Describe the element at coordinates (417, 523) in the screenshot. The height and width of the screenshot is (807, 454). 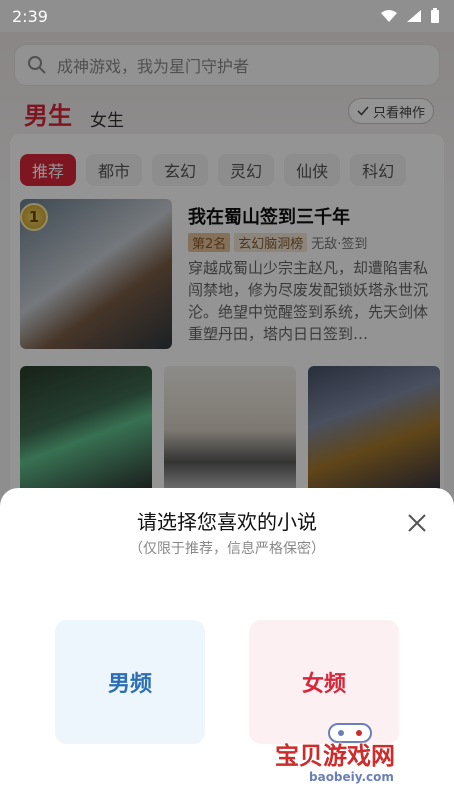
I see `close-icon` at that location.